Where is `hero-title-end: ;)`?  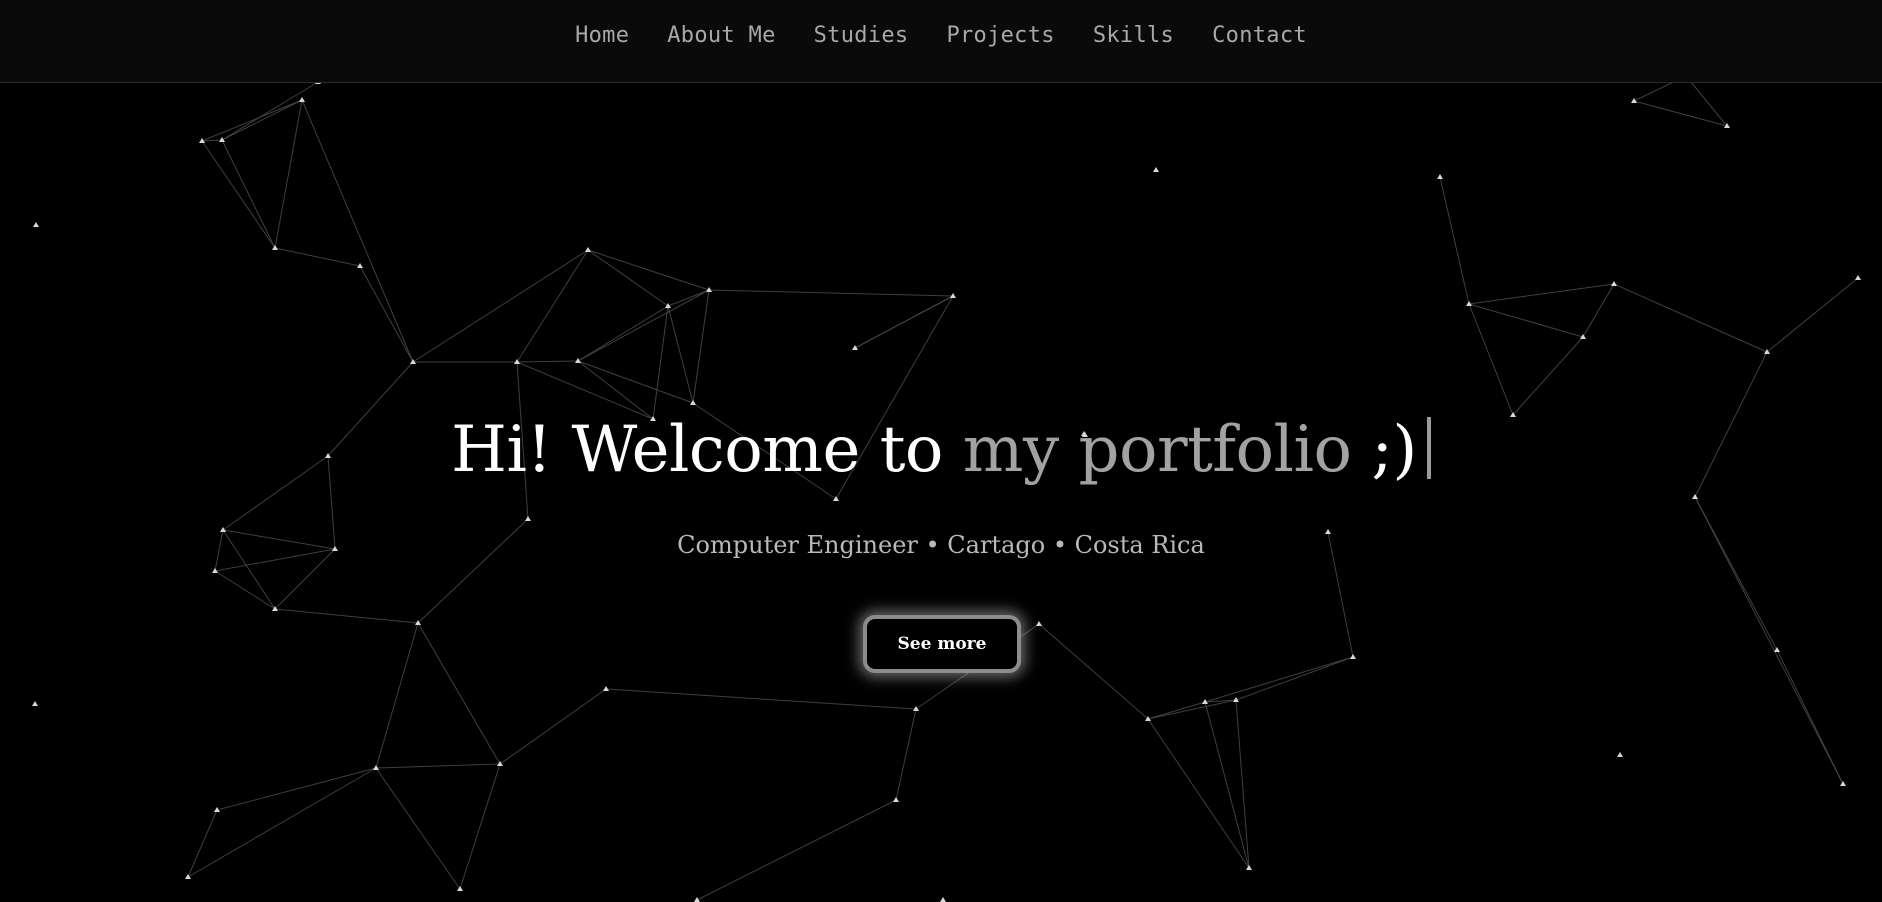
hero-title-end: ;) is located at coordinates (1384, 450).